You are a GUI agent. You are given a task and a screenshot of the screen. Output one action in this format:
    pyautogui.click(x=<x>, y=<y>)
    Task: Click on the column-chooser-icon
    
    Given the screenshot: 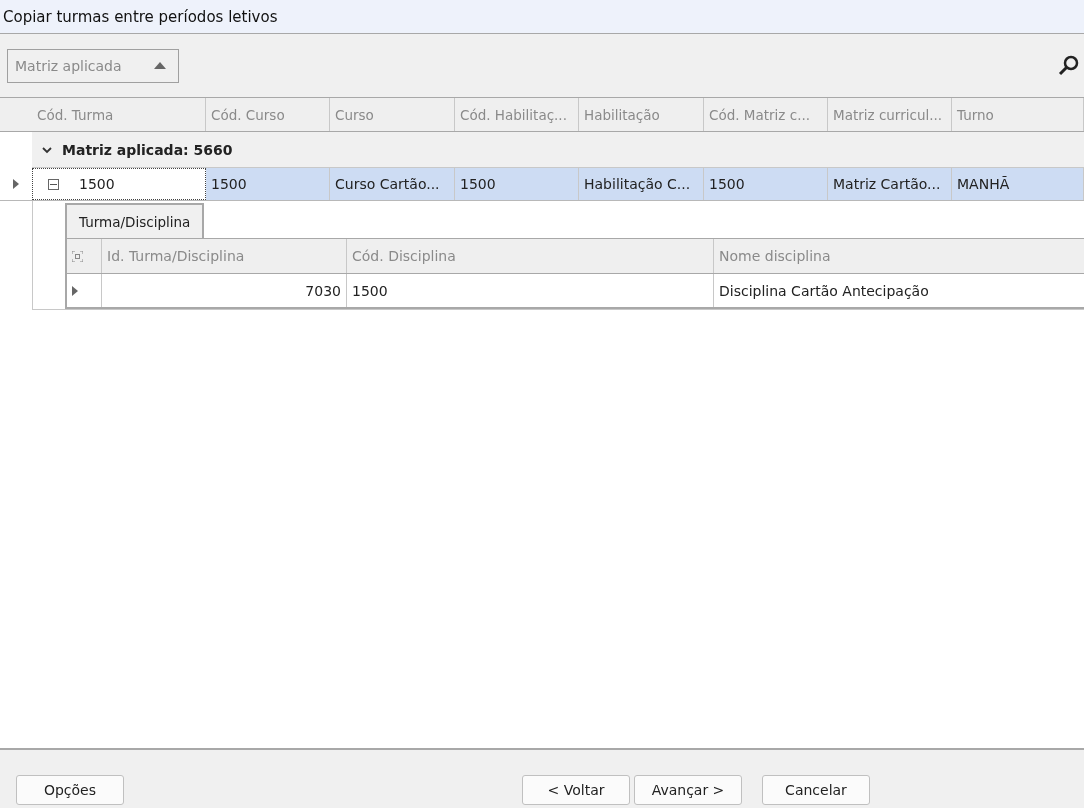 What is the action you would take?
    pyautogui.click(x=77, y=256)
    